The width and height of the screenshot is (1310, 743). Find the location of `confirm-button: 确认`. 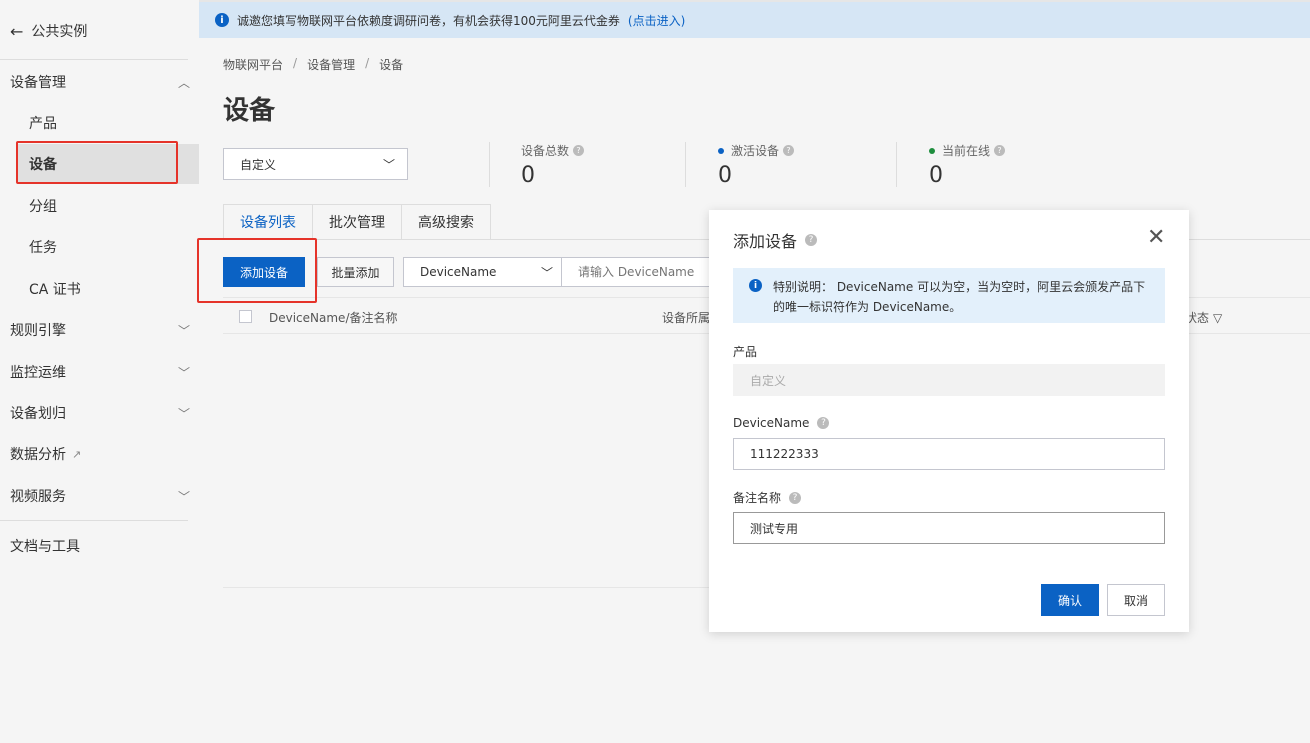

confirm-button: 确认 is located at coordinates (1070, 600).